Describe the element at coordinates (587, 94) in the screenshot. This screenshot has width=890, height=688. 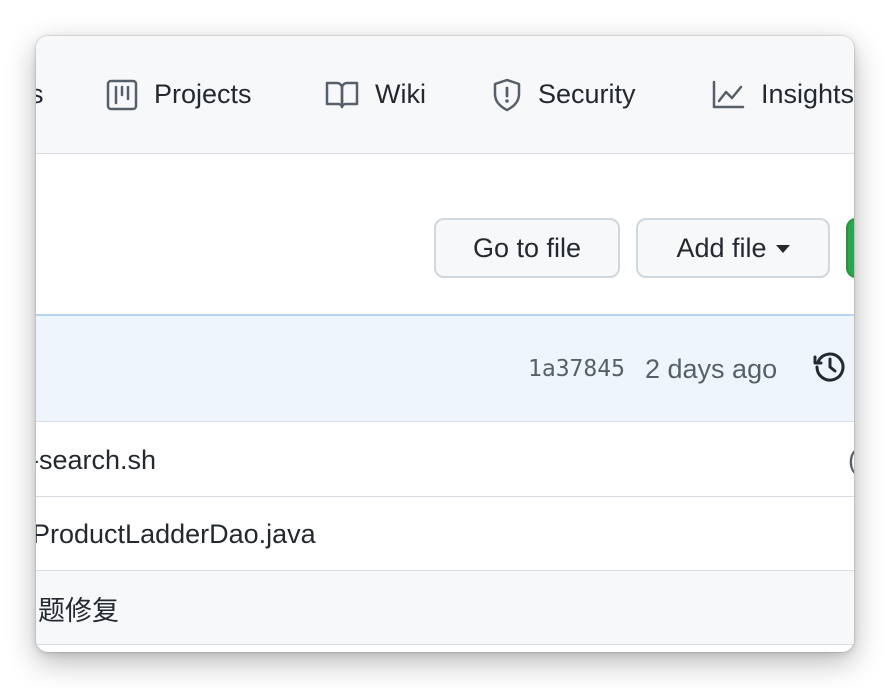
I see `nav-item-security-label: Security` at that location.